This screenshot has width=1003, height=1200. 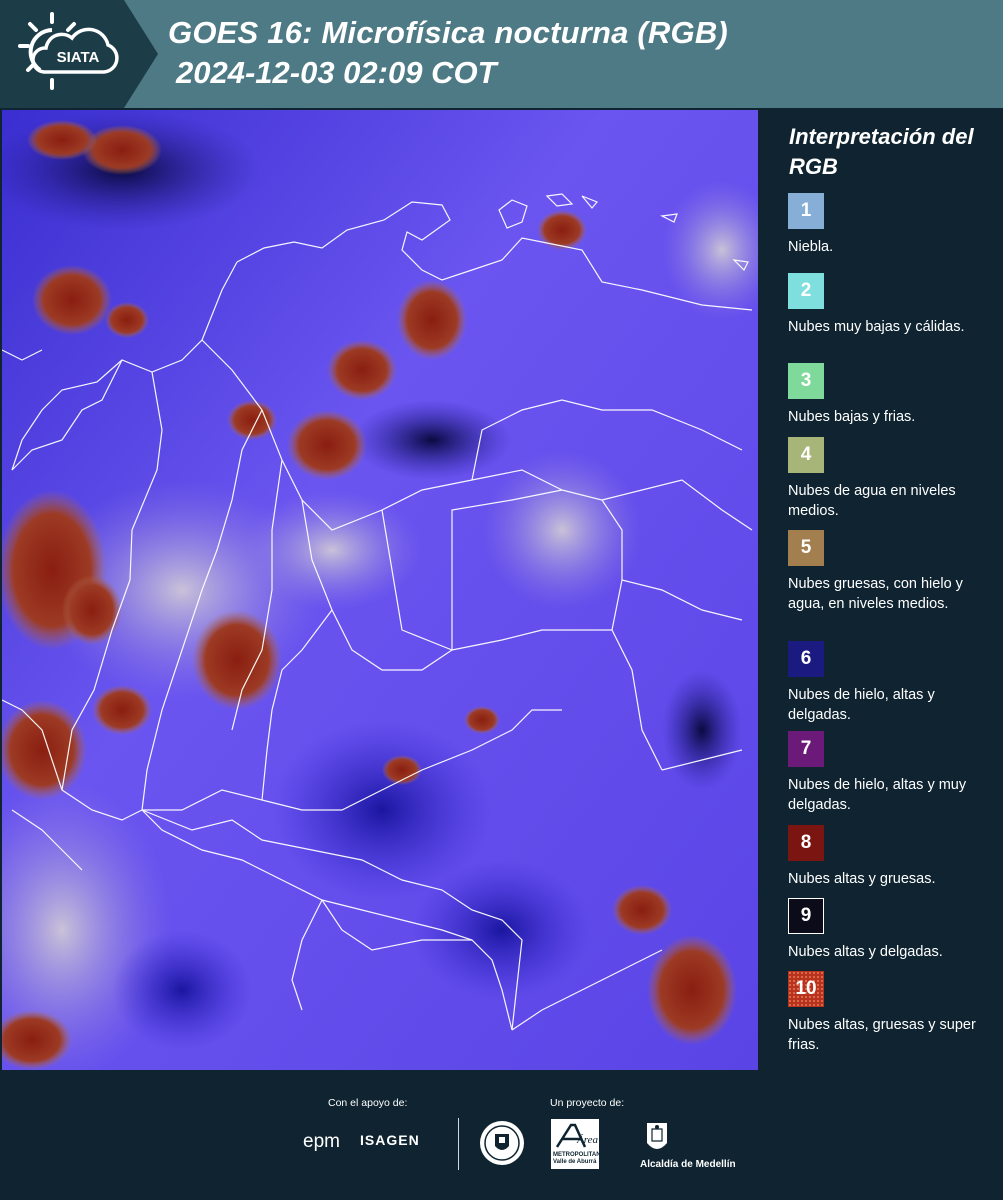 I want to click on siata-logo: SIATA, so click(x=79, y=54).